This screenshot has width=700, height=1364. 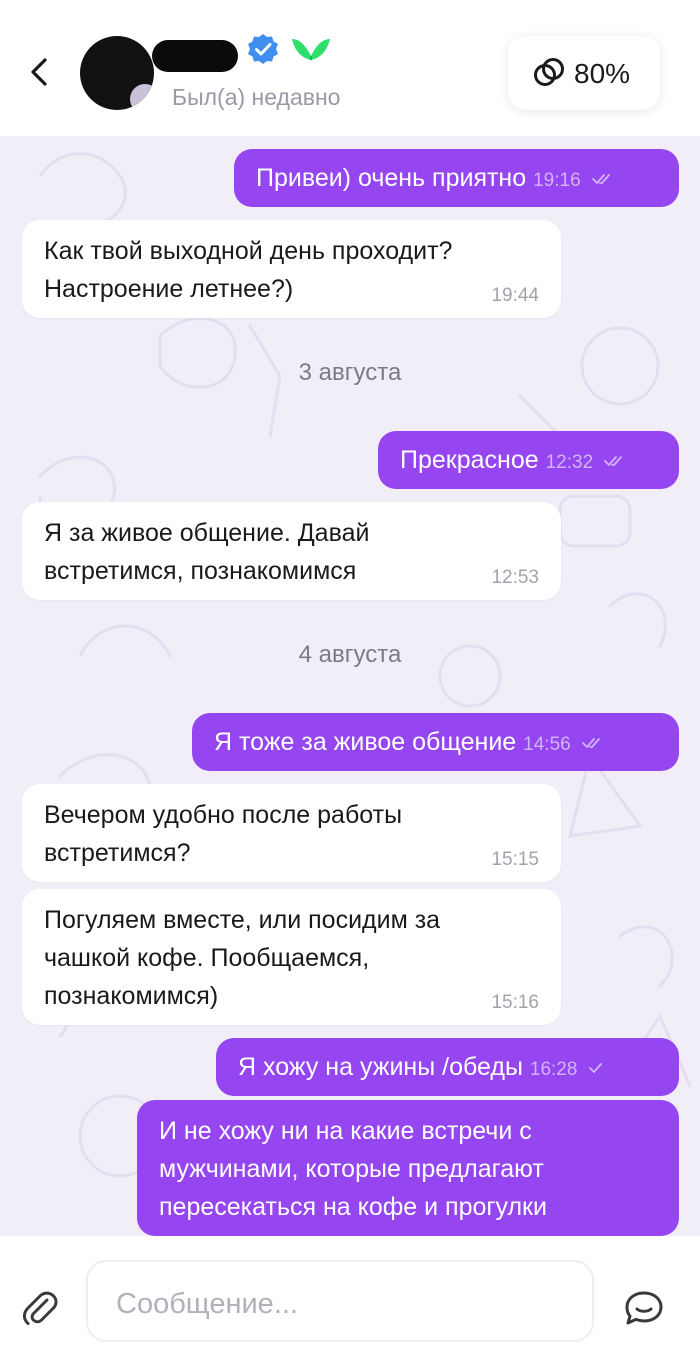 I want to click on outgoing-message: Я хожу на ужины /обеды 16:28, so click(x=447, y=1067).